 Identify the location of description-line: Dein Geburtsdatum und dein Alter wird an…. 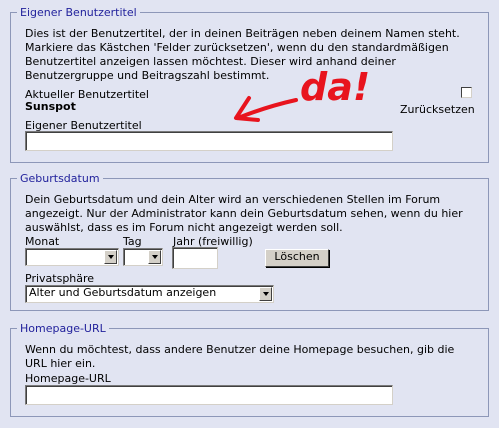
(233, 199).